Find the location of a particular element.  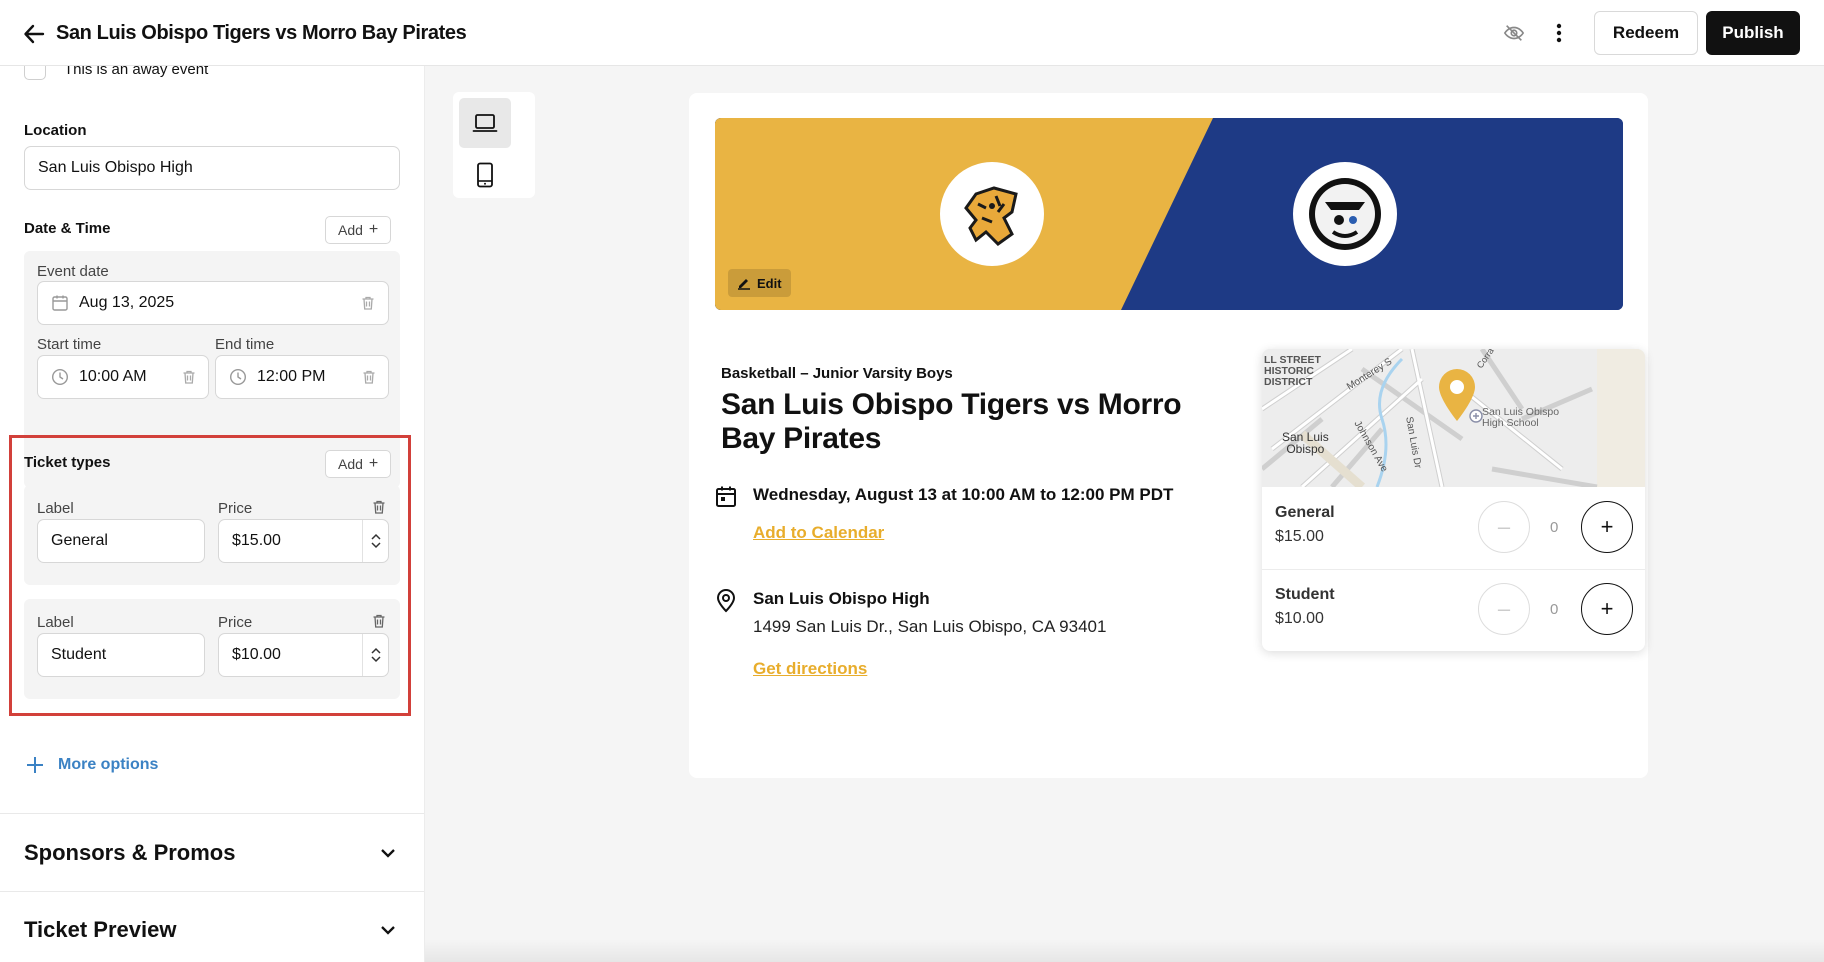

sponsors-promos-label: Sponsors & Promos is located at coordinates (130, 852).